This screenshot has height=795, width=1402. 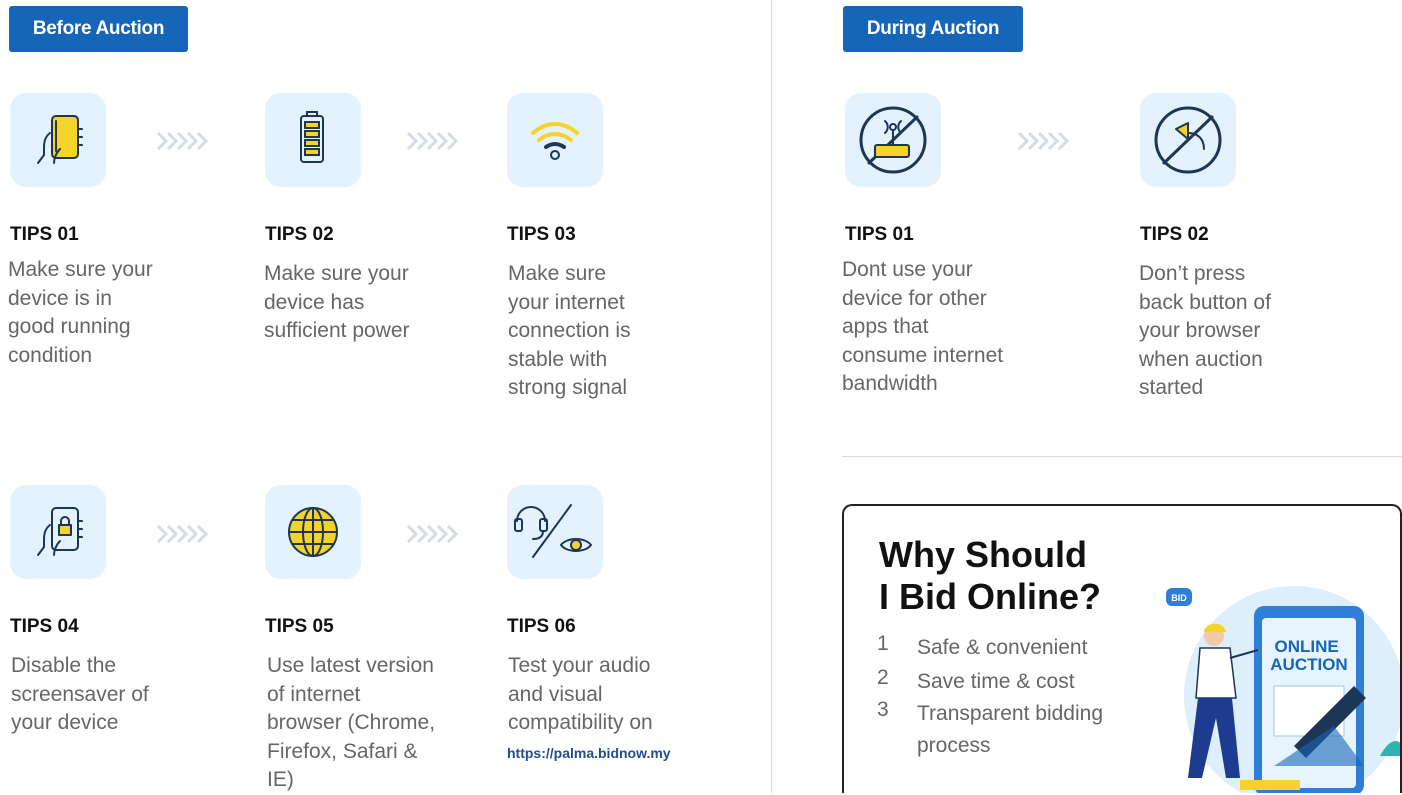 I want to click on no-back-icon, so click(x=1188, y=140).